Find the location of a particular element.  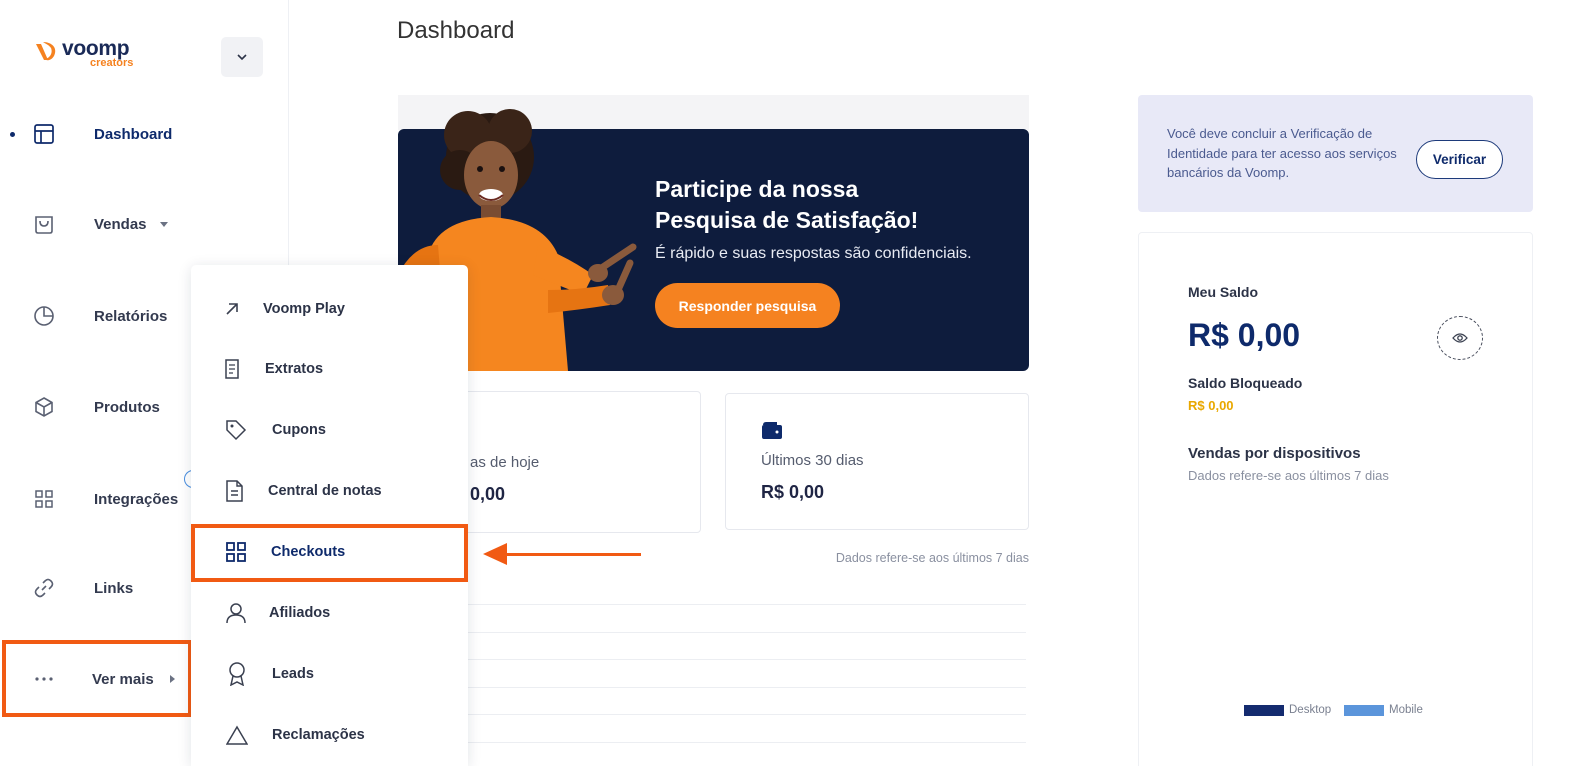

dropdown-item-label: Cupons is located at coordinates (299, 430).